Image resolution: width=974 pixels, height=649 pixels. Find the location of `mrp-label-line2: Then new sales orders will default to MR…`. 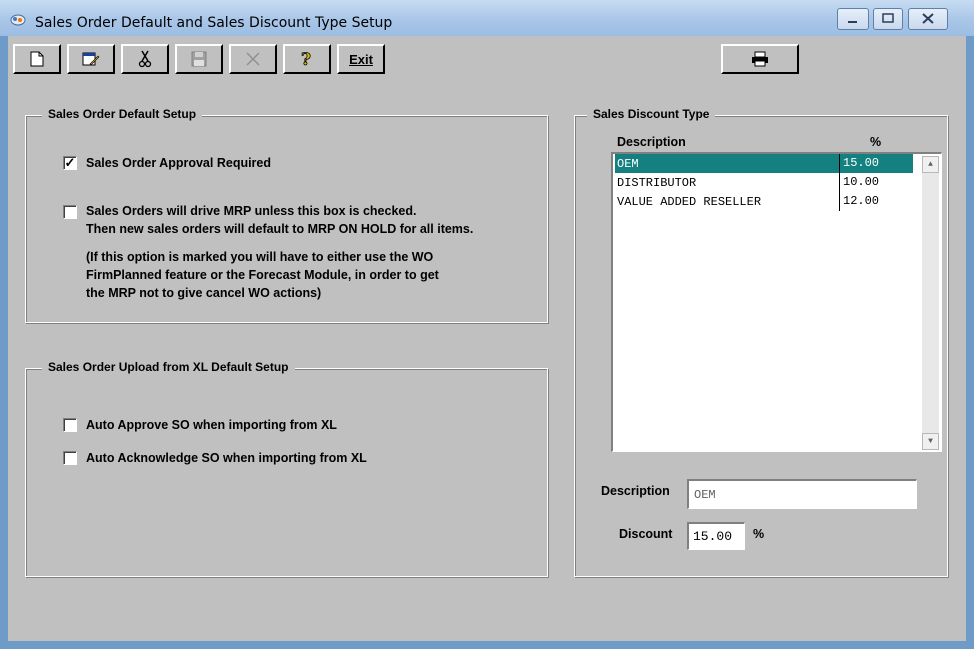

mrp-label-line2: Then new sales orders will default to MR… is located at coordinates (279, 229).